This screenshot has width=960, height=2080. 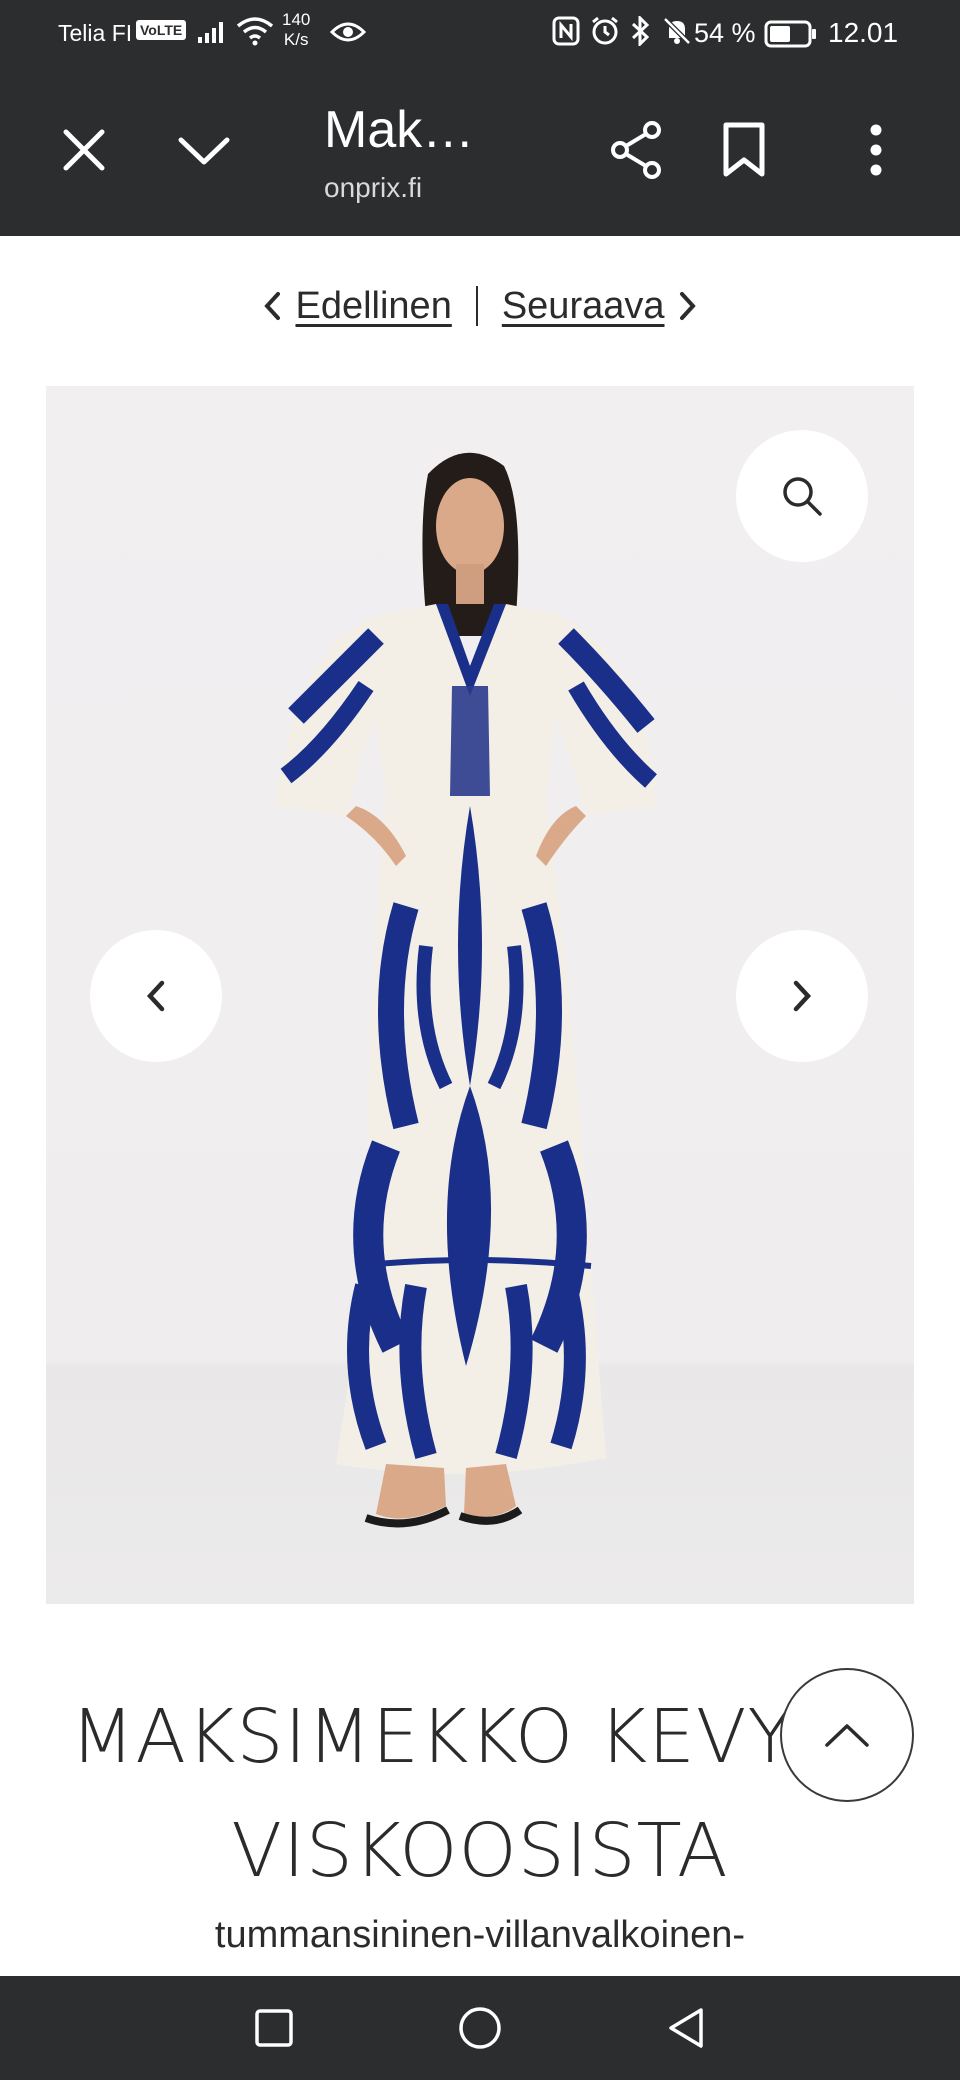 I want to click on next-image-button, so click(x=802, y=996).